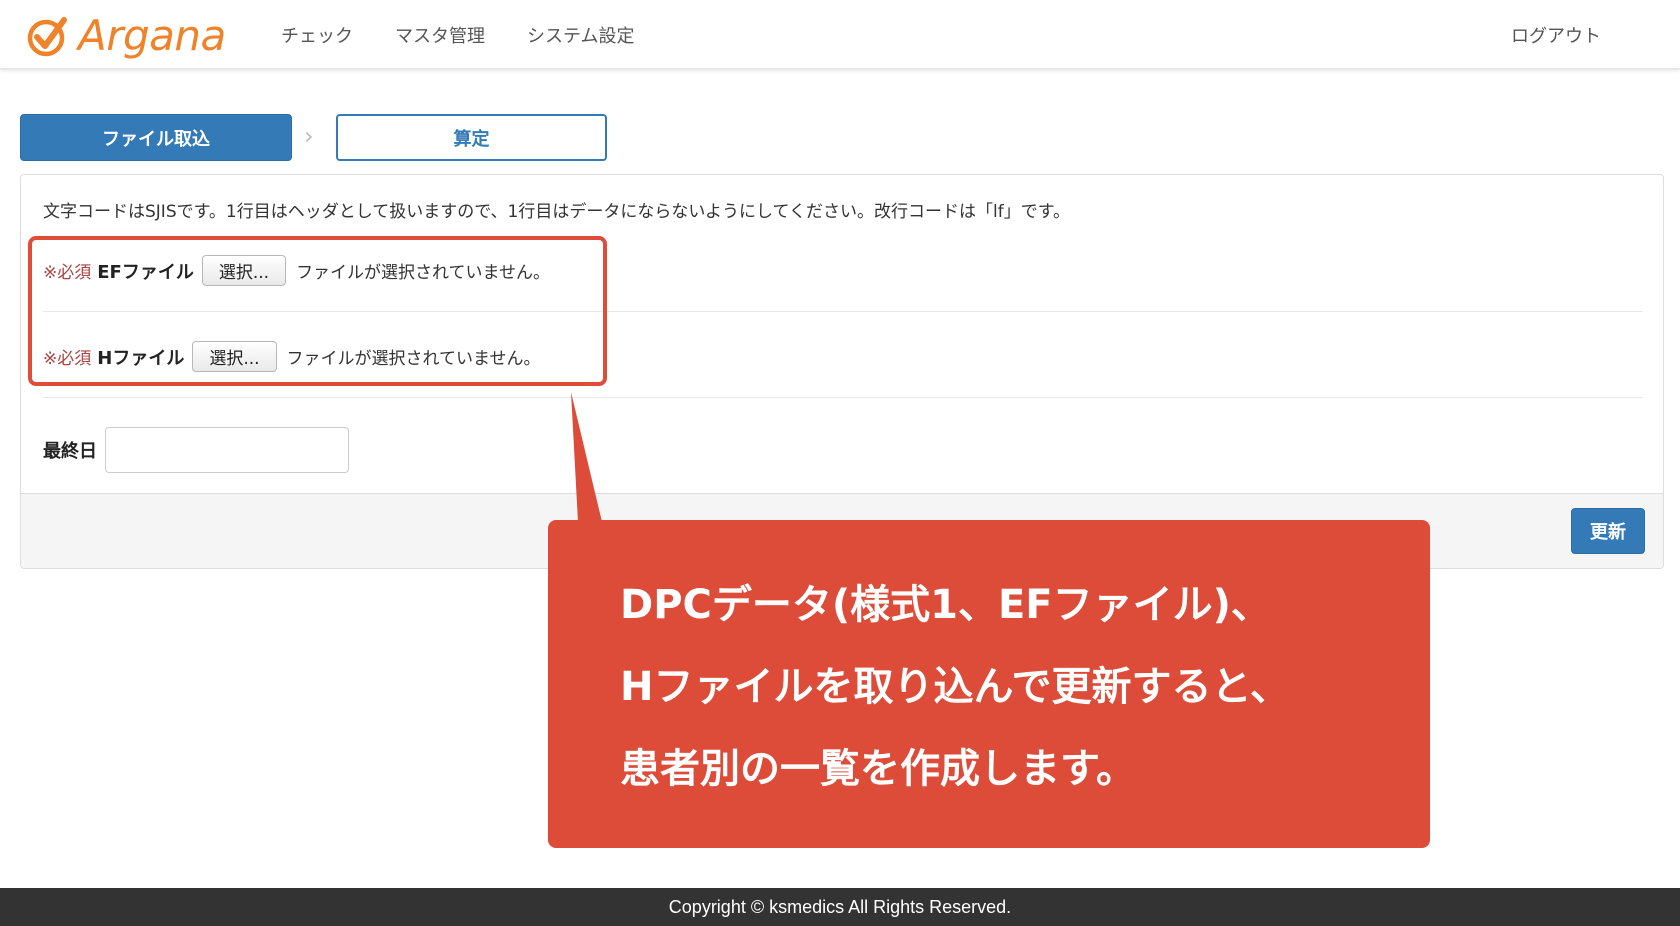 The height and width of the screenshot is (926, 1680). I want to click on last-date-label: 最終日, so click(70, 451).